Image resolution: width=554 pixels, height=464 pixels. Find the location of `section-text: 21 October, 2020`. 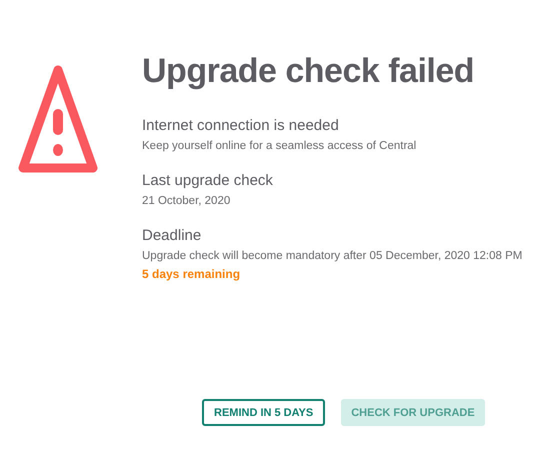

section-text: 21 October, 2020 is located at coordinates (187, 201).